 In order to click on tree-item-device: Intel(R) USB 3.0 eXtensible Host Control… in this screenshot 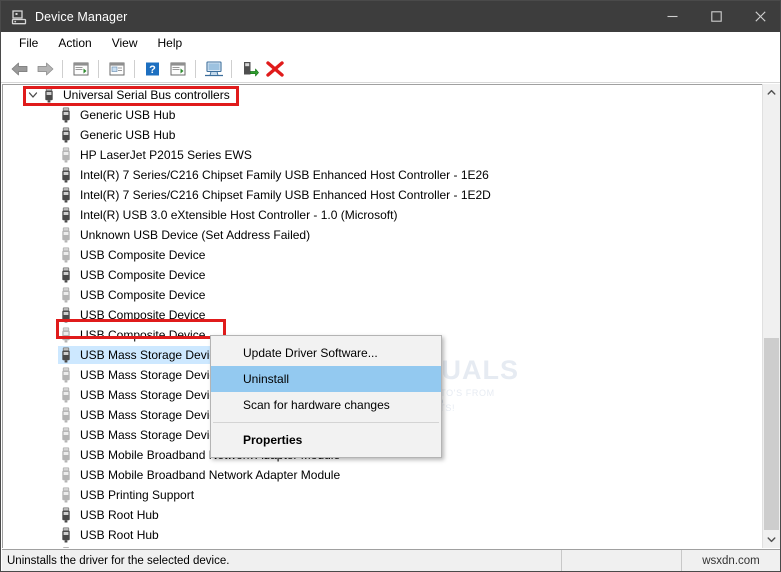, I will do `click(380, 215)`.